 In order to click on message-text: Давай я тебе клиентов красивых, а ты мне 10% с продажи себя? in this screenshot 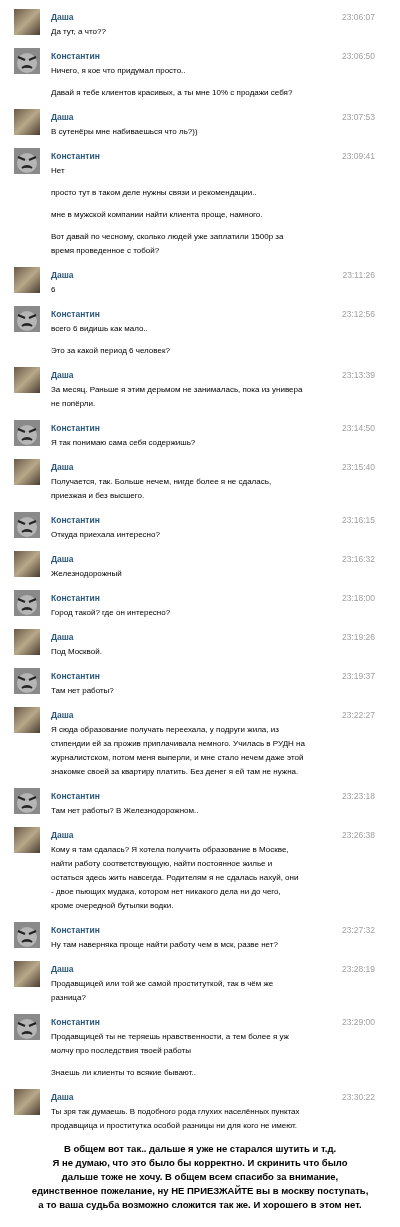, I will do `click(172, 93)`.